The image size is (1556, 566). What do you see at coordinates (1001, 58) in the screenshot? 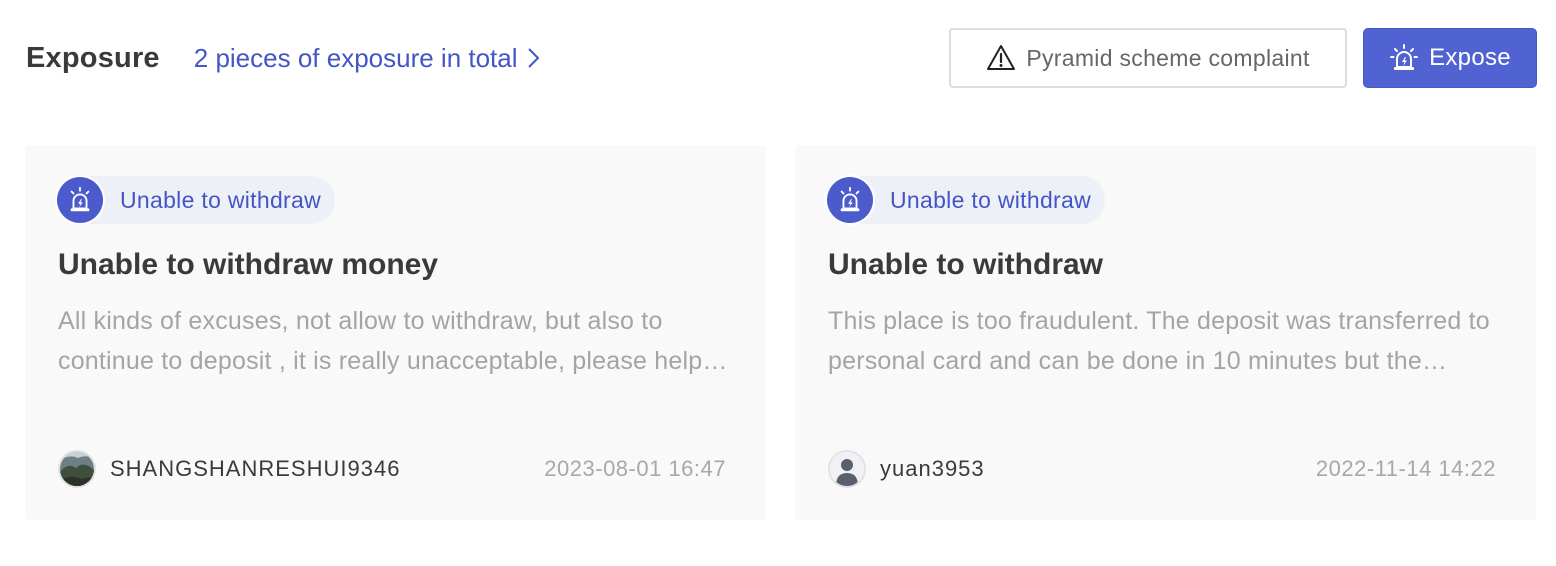
I see `warning-triangle-icon` at bounding box center [1001, 58].